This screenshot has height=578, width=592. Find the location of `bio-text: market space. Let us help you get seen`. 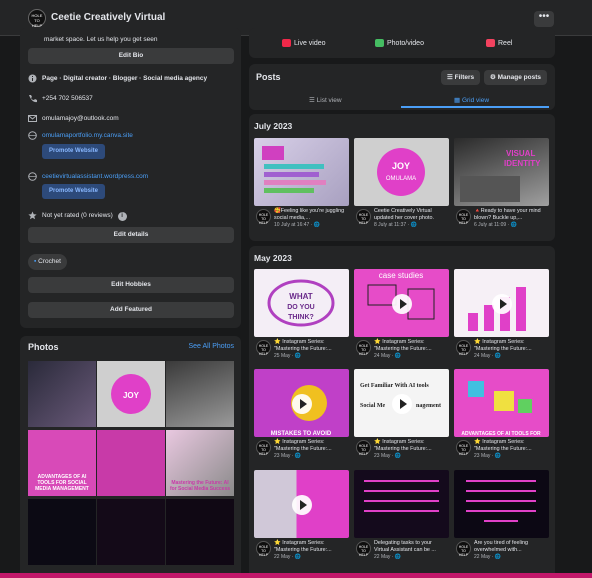

bio-text: market space. Let us help you get seen is located at coordinates (101, 39).